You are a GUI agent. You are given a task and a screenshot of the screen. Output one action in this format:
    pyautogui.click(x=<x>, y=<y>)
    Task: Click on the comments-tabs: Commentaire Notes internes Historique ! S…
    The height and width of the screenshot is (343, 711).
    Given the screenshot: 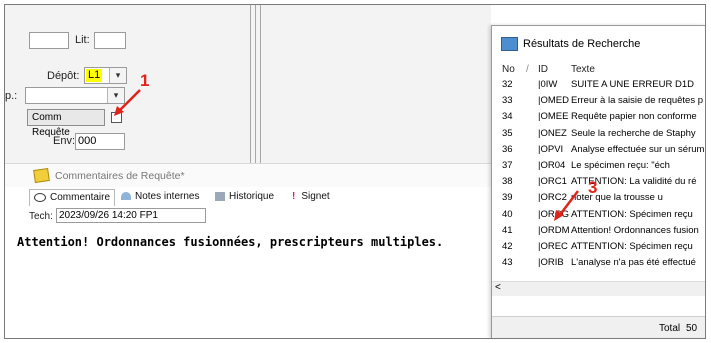 What is the action you would take?
    pyautogui.click(x=248, y=197)
    